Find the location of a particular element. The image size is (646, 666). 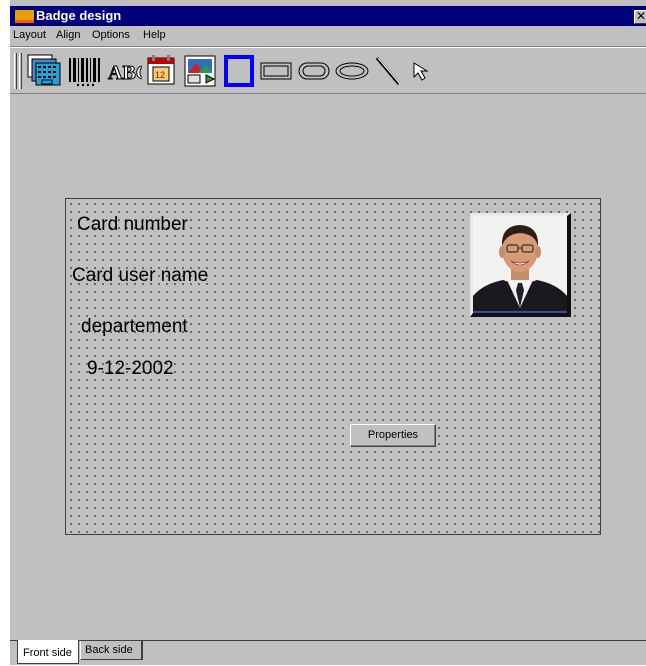

rectangle-tool-icon is located at coordinates (239, 71).